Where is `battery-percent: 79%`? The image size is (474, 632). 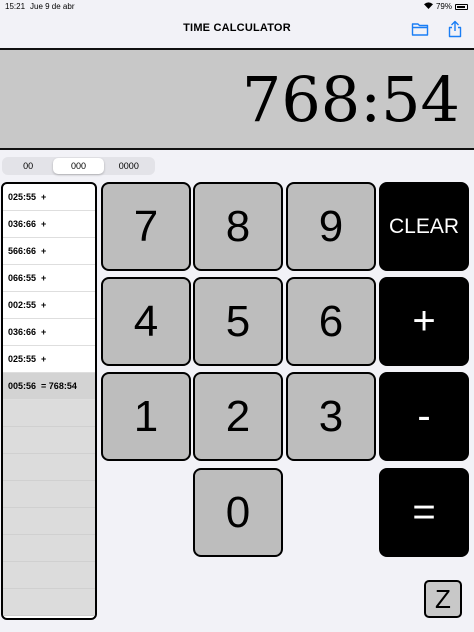
battery-percent: 79% is located at coordinates (443, 6).